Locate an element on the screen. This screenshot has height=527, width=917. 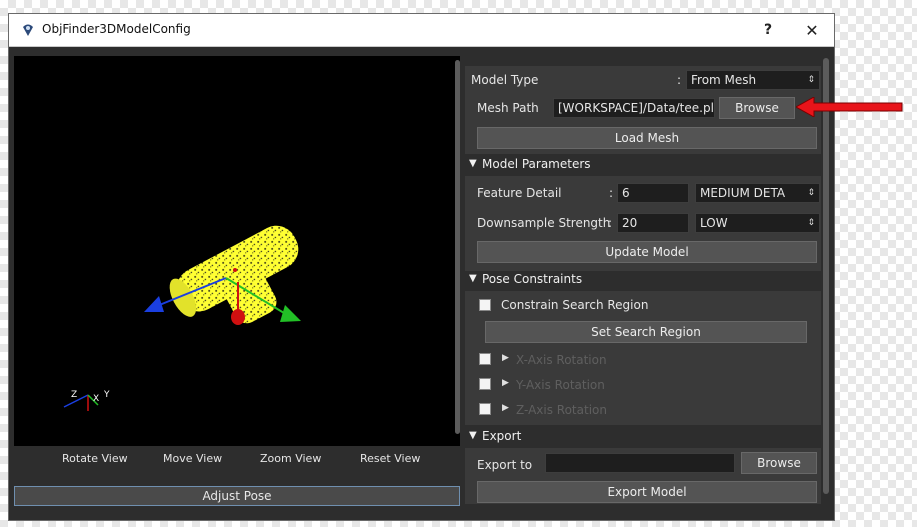
axis-z-label: Z is located at coordinates (74, 395).